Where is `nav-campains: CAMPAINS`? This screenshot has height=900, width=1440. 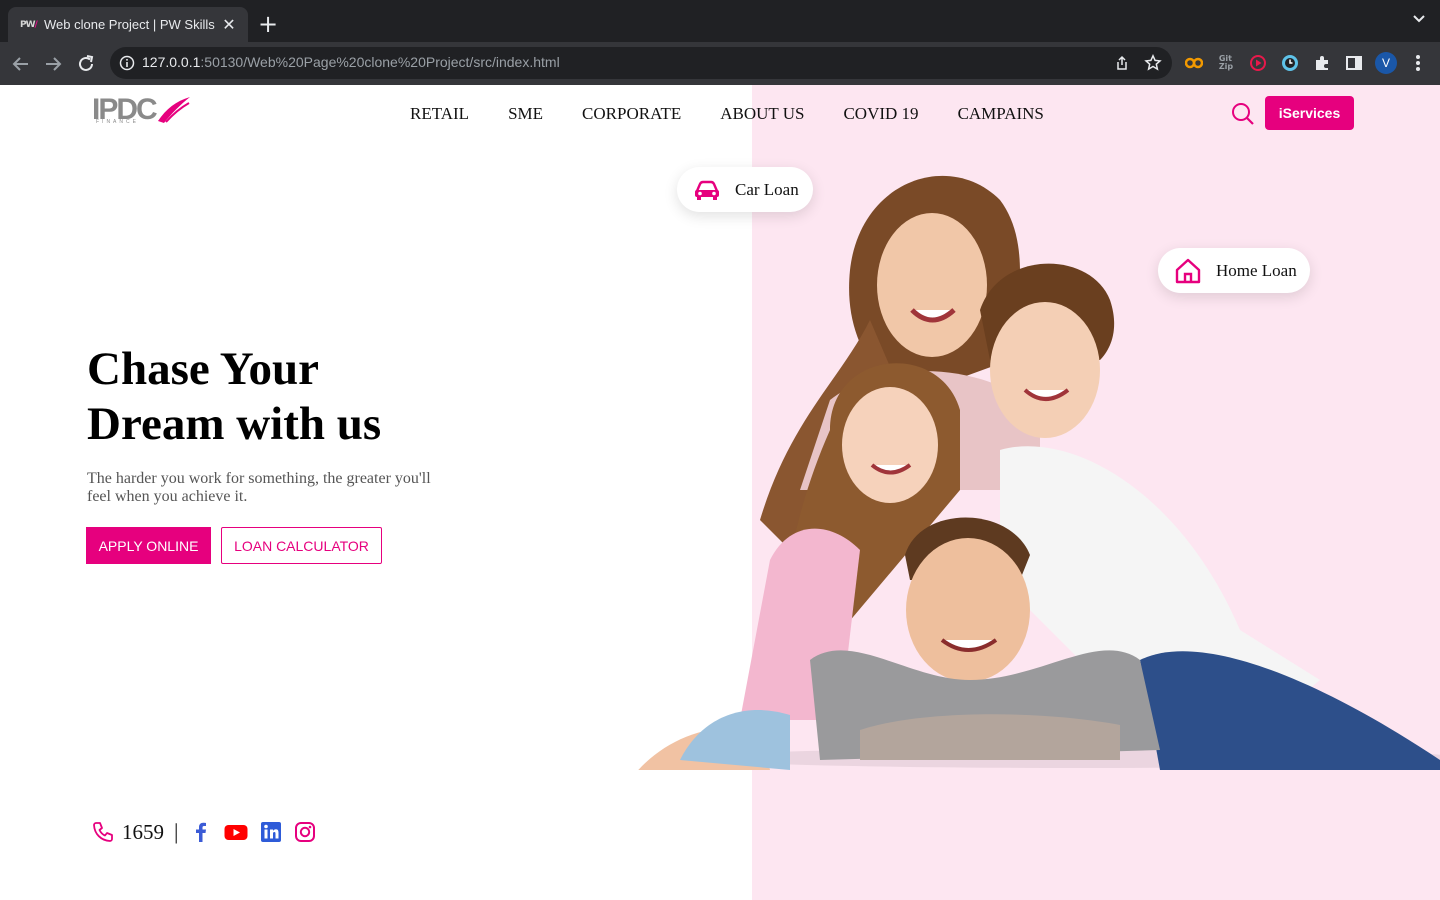
nav-campains: CAMPAINS is located at coordinates (1001, 114).